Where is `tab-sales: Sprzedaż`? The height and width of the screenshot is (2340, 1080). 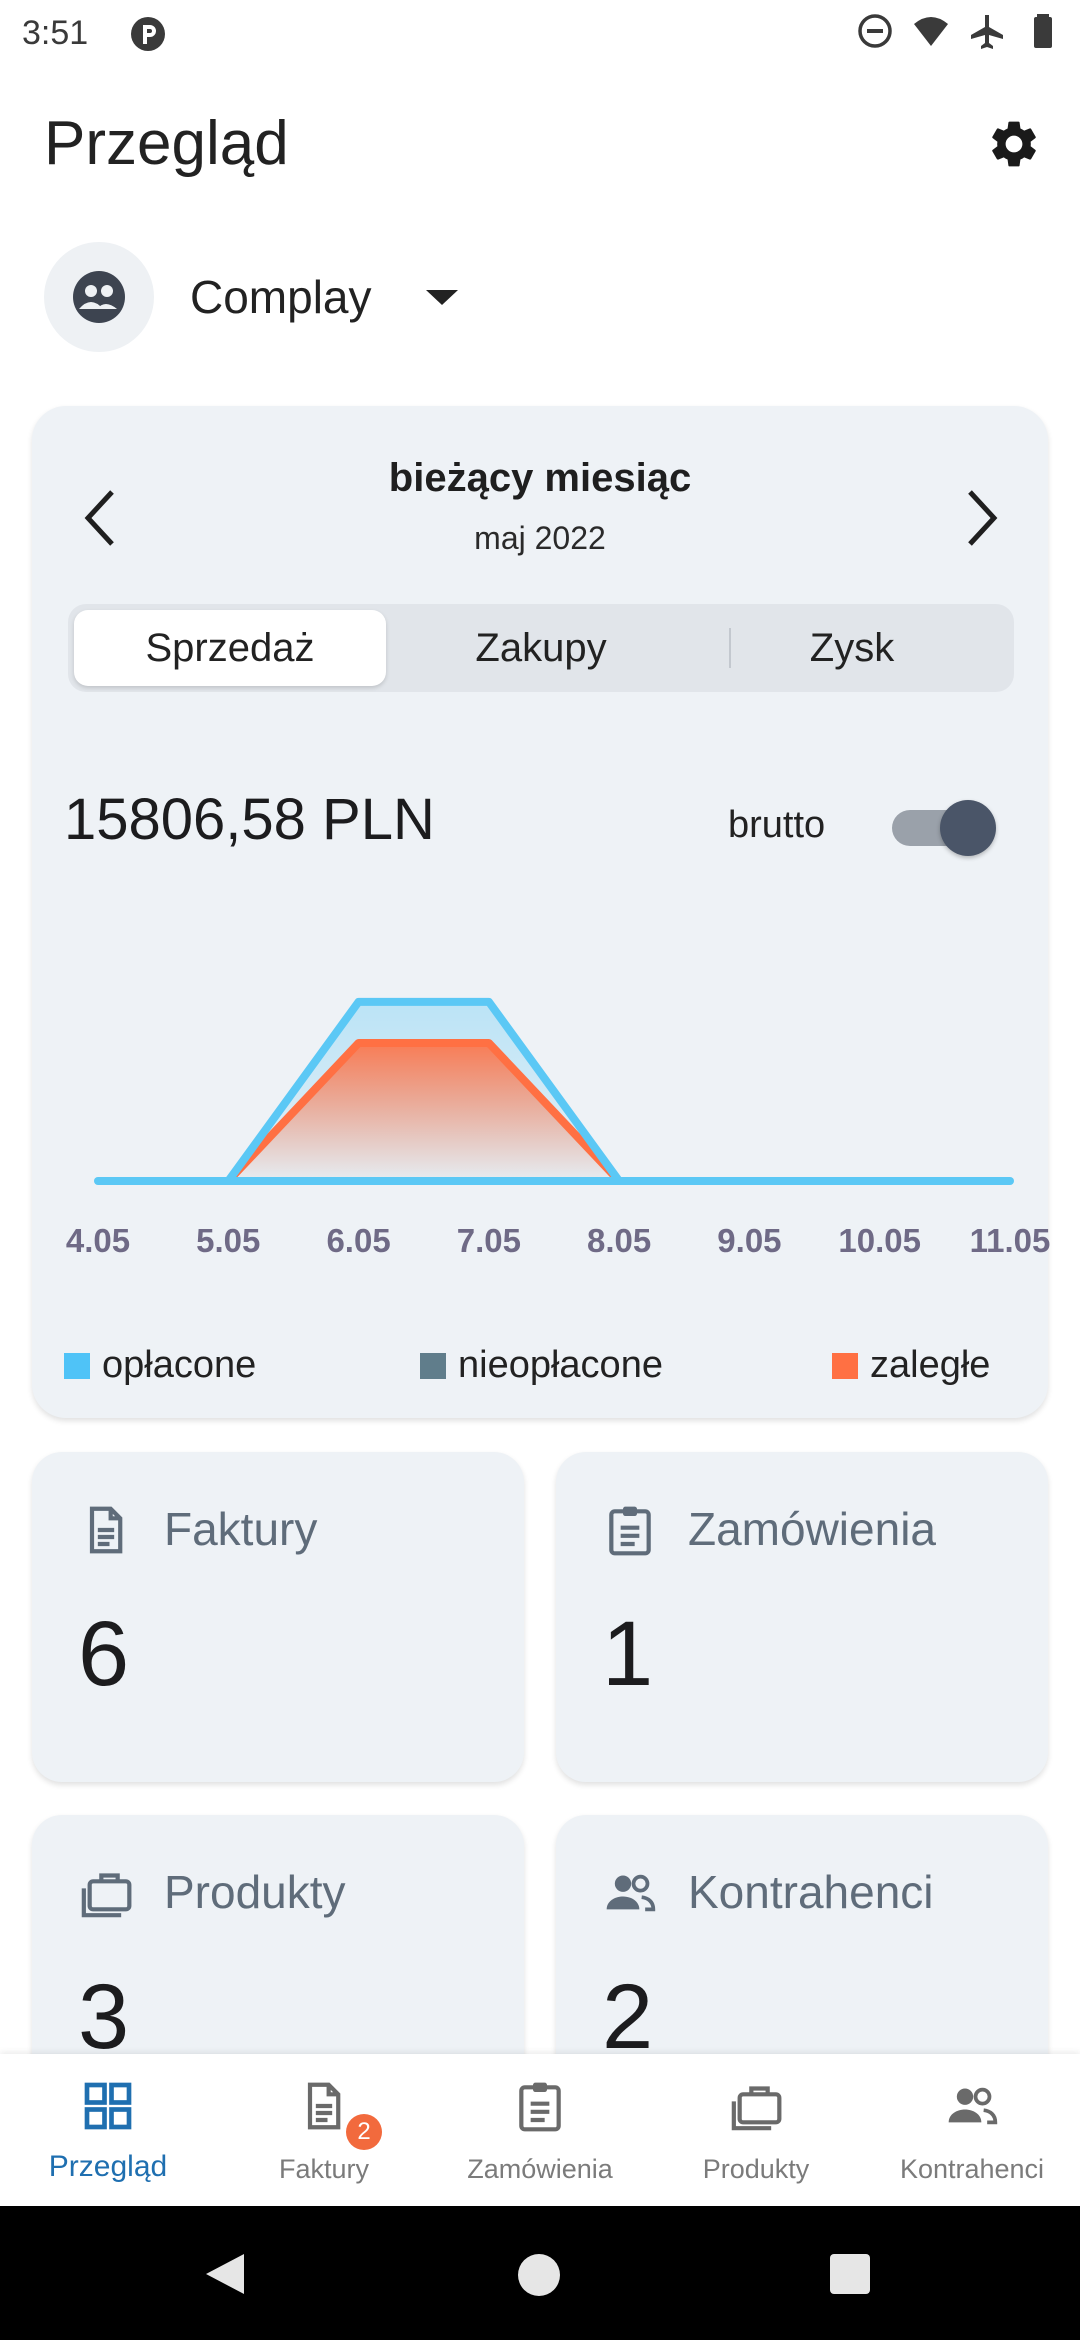 tab-sales: Sprzedaż is located at coordinates (230, 648).